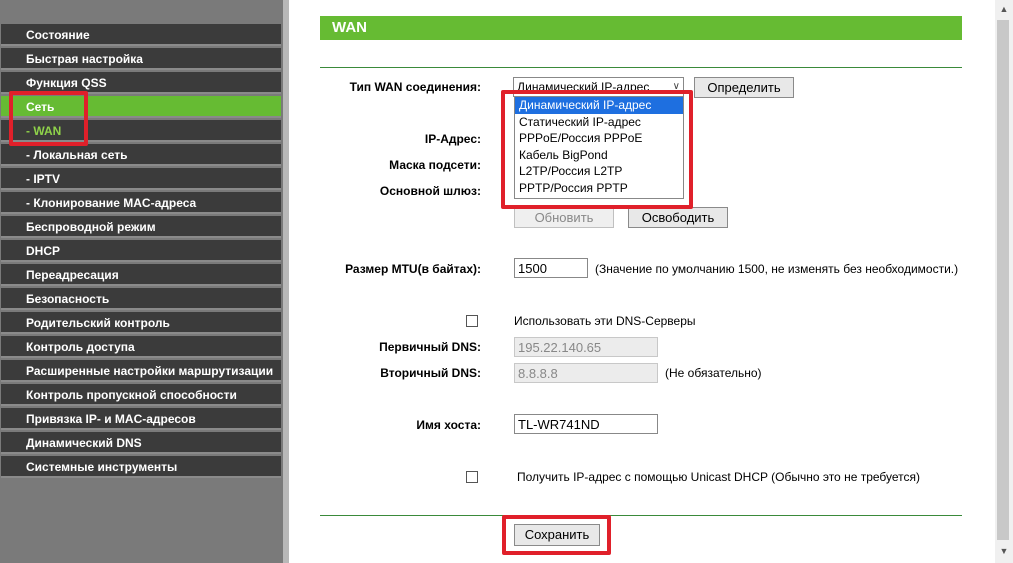  I want to click on secondary-dns-label: Вторичный DNS:, so click(430, 373).